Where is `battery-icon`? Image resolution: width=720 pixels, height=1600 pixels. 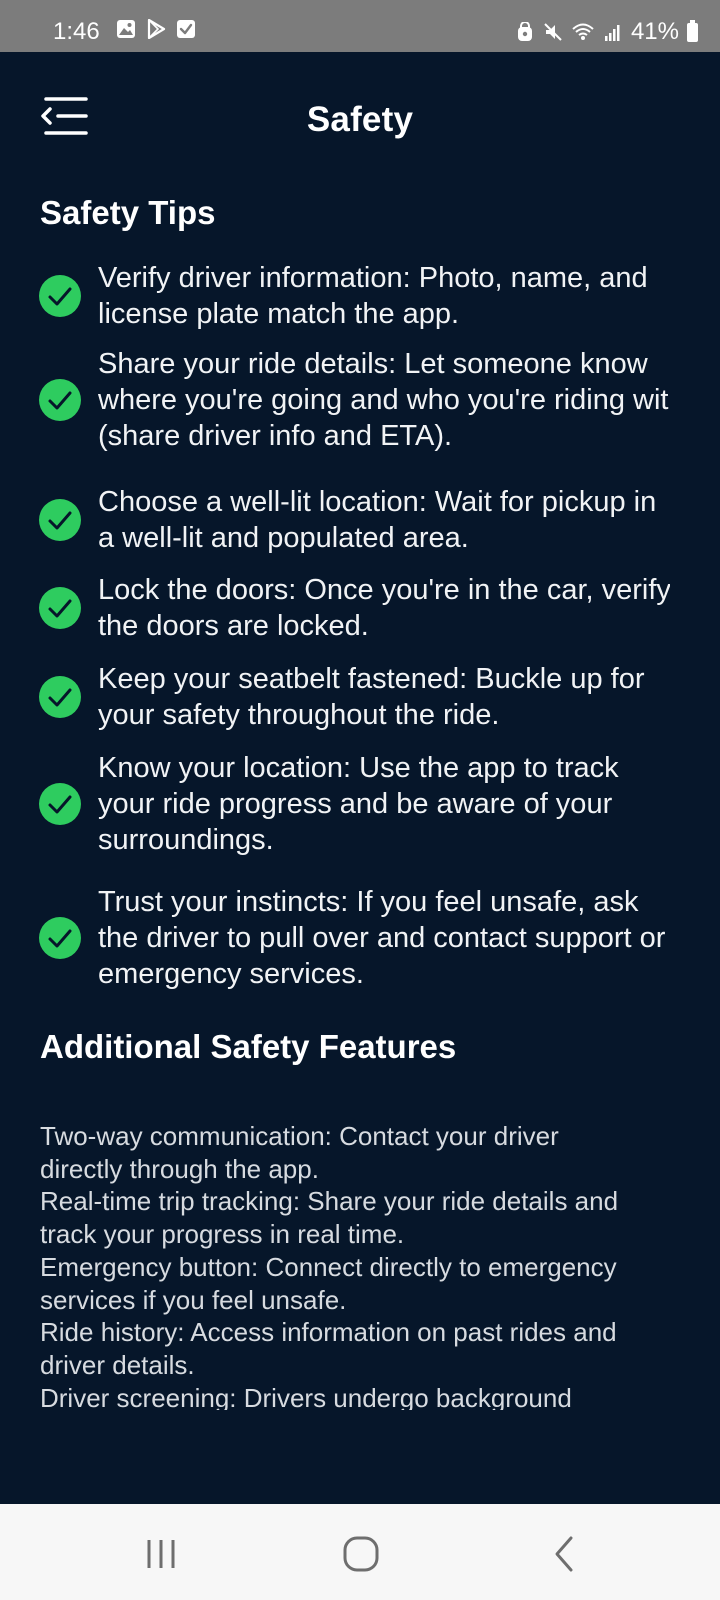 battery-icon is located at coordinates (692, 30).